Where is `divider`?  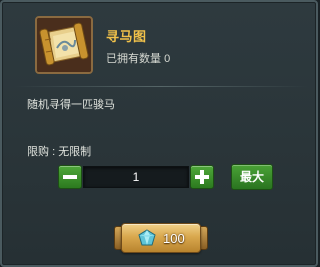 divider is located at coordinates (161, 86).